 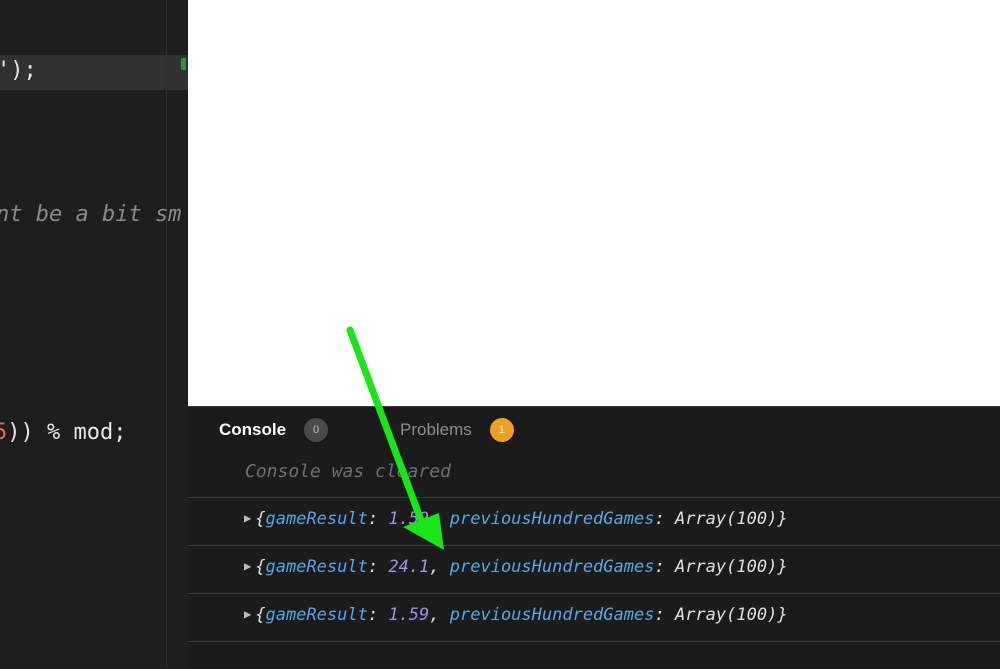 I want to click on code-line: ');, so click(x=18, y=70).